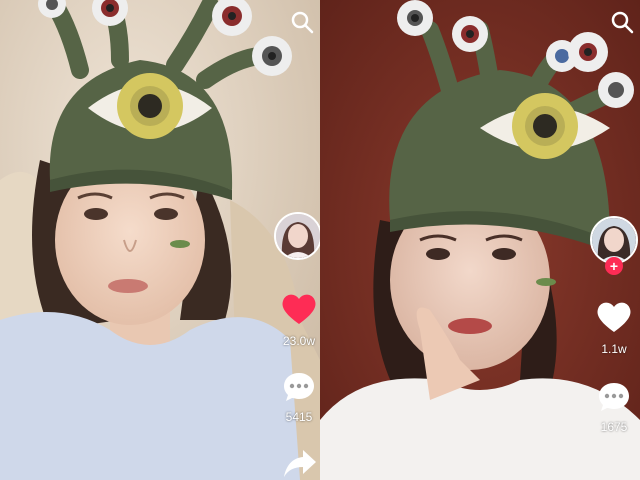  What do you see at coordinates (614, 427) in the screenshot?
I see `comment-count: 1675` at bounding box center [614, 427].